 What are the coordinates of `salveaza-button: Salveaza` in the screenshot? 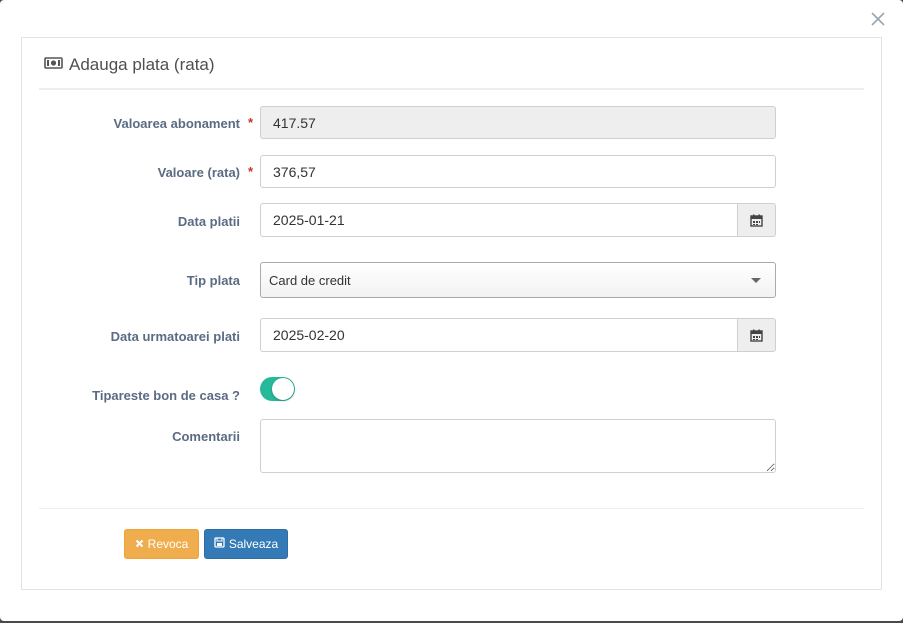 It's located at (246, 544).